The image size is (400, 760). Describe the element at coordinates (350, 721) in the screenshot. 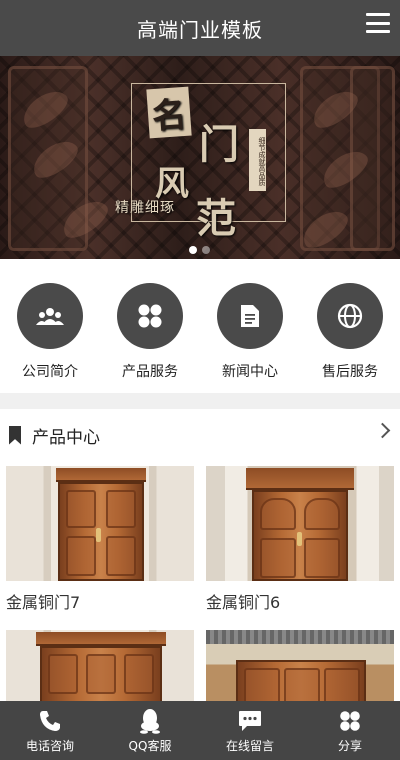

I see `share-icon` at that location.